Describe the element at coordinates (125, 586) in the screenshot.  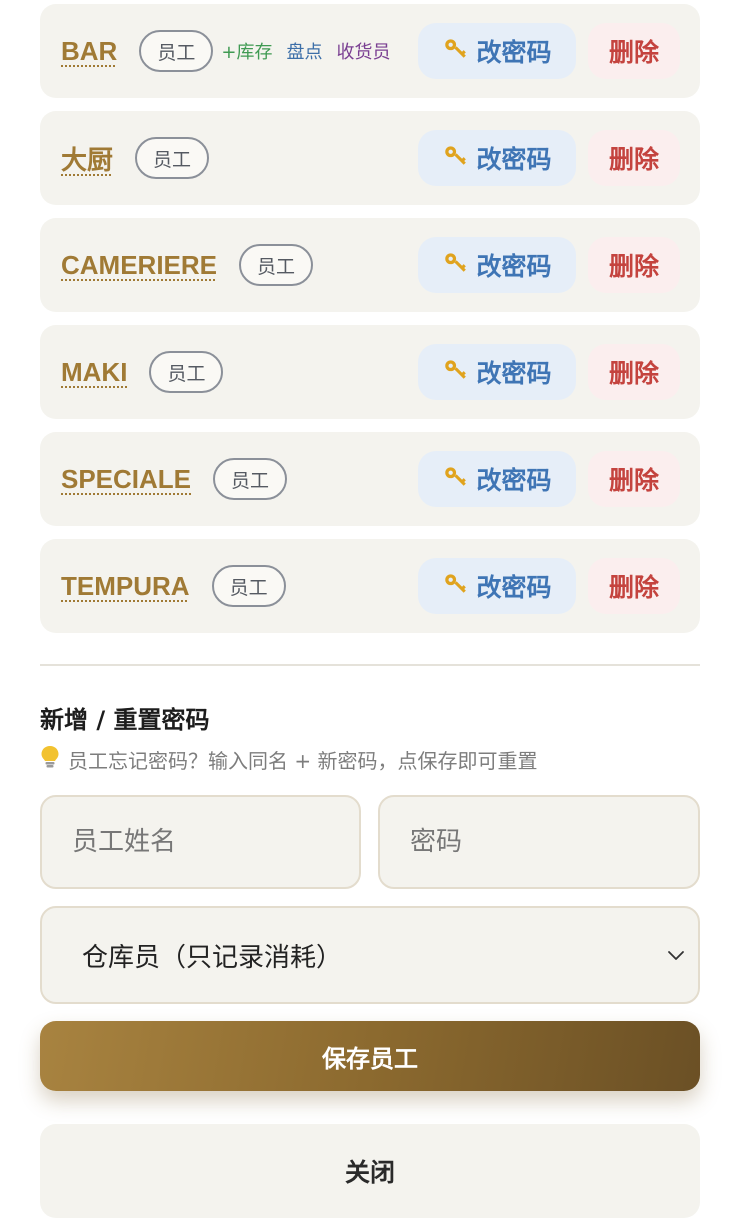
I see `staff-name: TEMPURA` at that location.